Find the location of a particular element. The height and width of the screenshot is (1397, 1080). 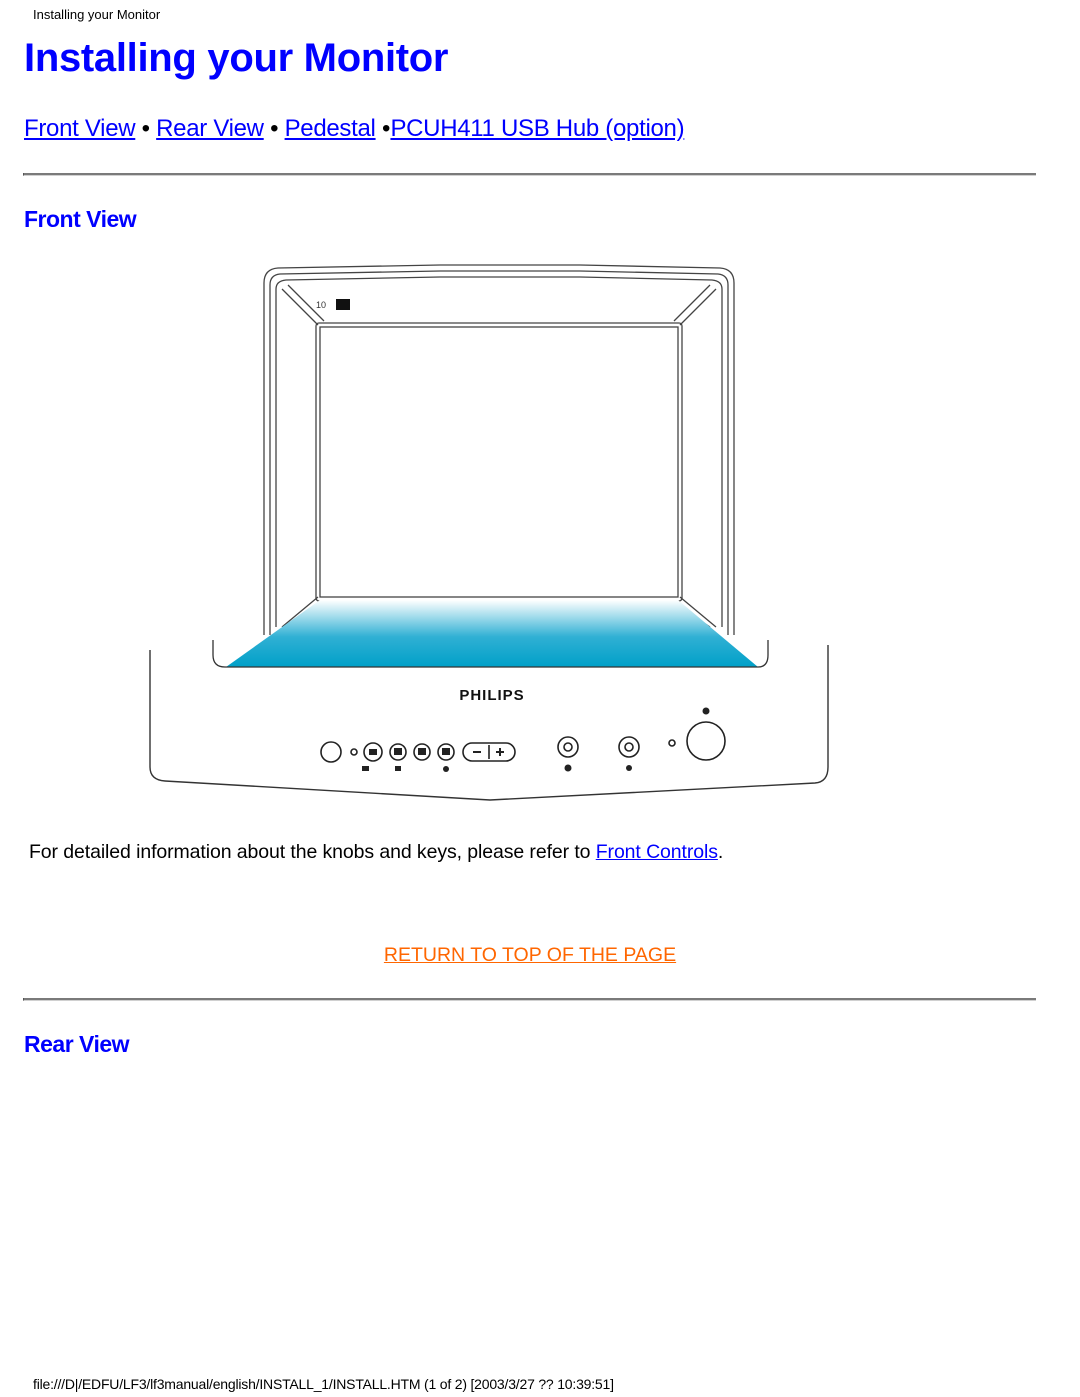

page-header: Installing your Monitor is located at coordinates (97, 14).